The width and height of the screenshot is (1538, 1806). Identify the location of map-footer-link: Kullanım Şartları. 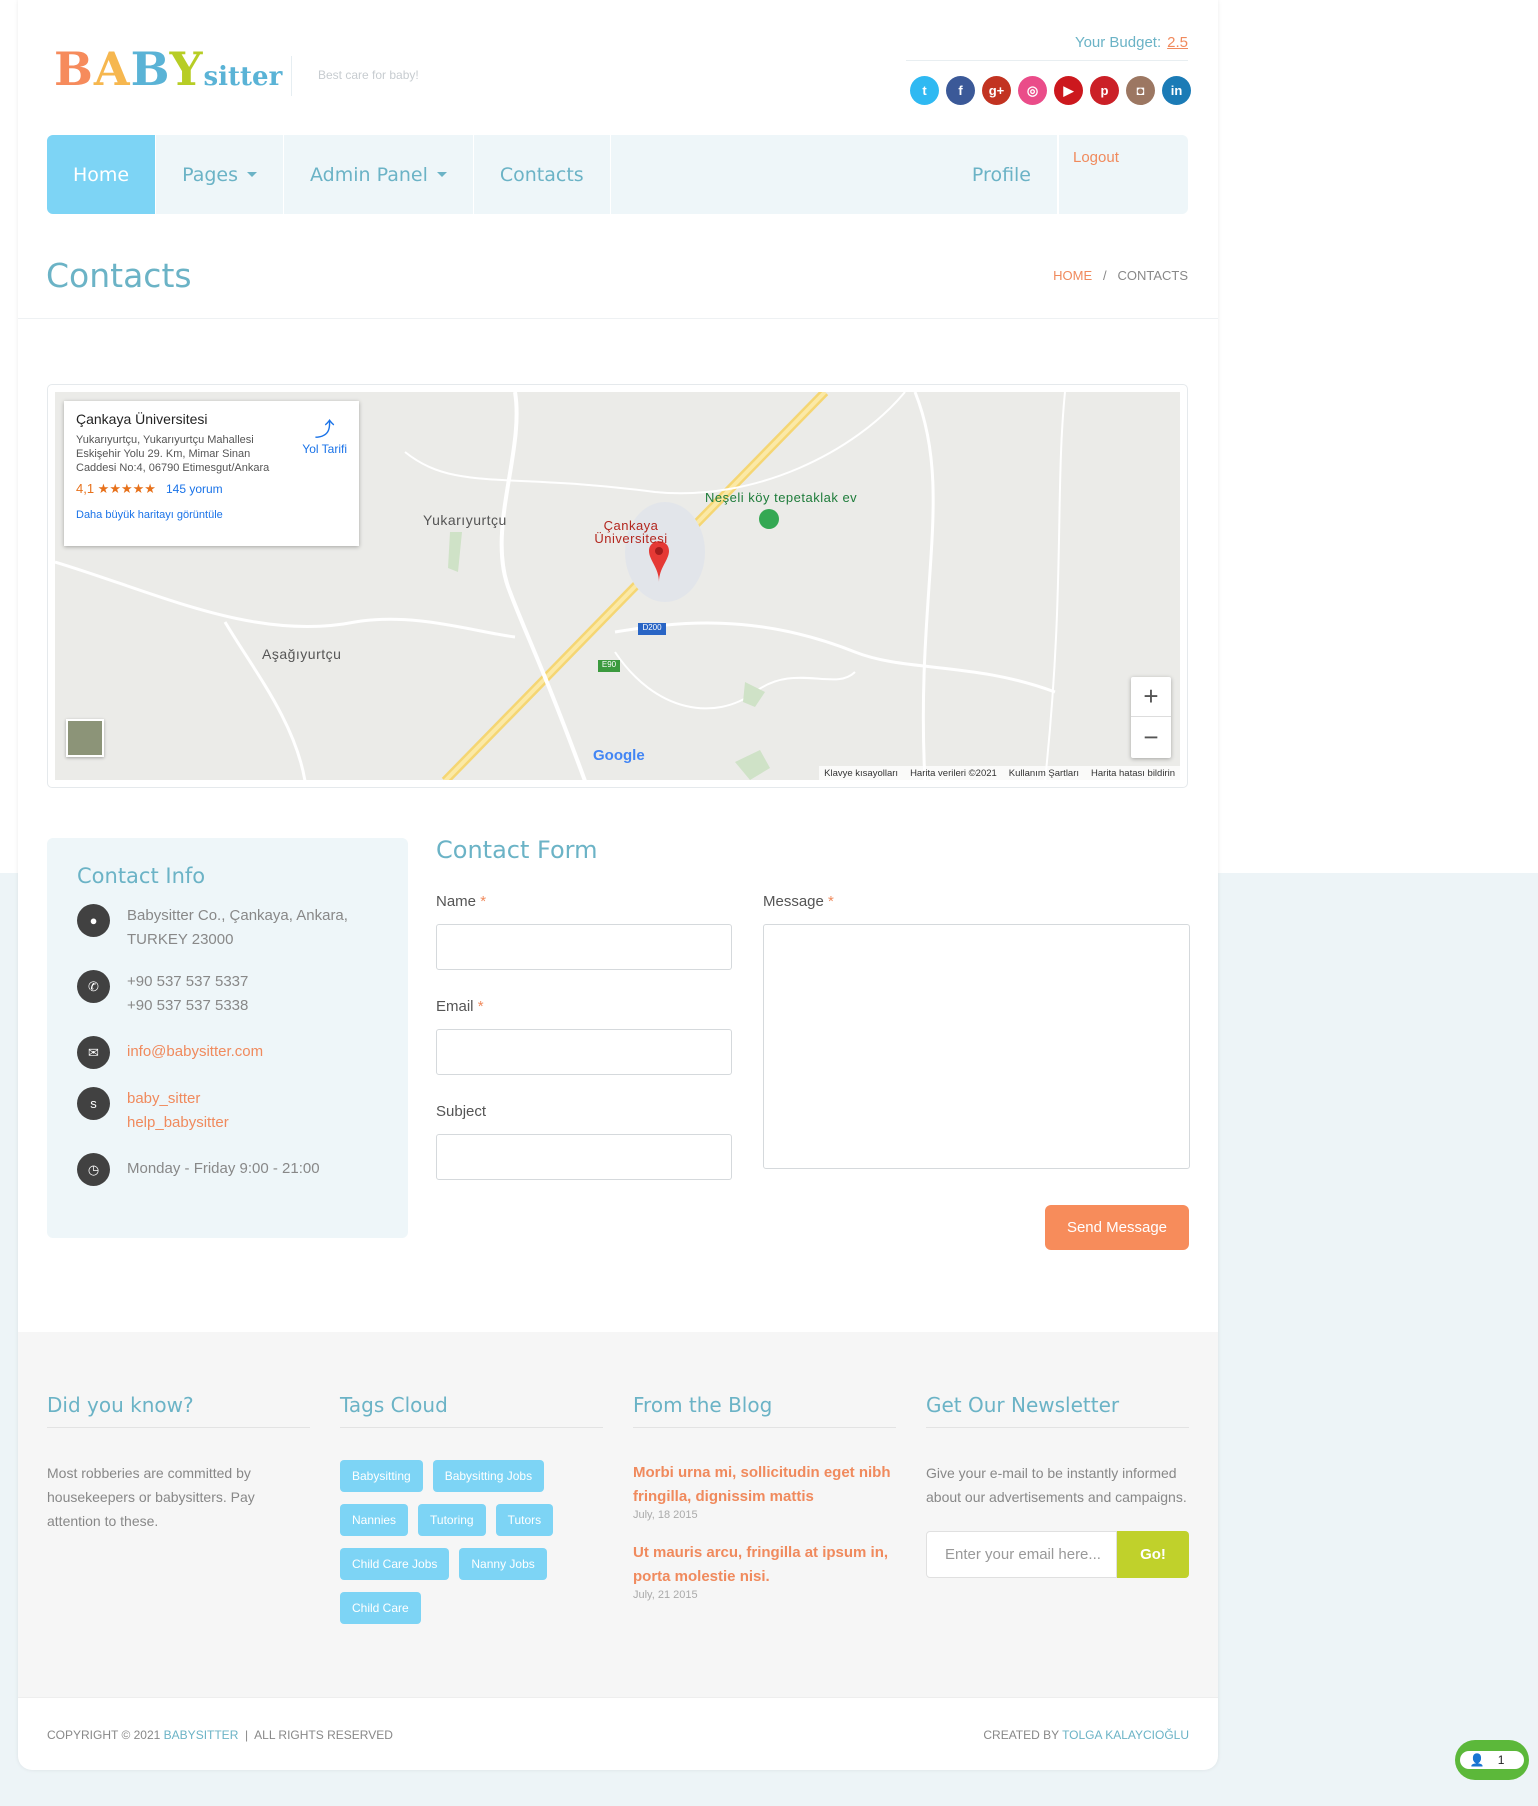
(1044, 773).